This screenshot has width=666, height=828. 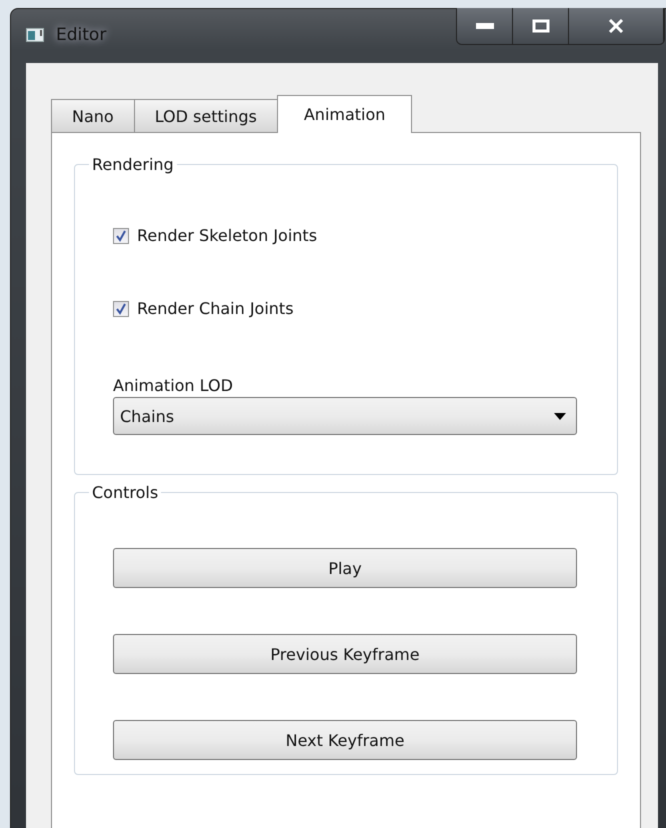 I want to click on maximize-button, so click(x=541, y=26).